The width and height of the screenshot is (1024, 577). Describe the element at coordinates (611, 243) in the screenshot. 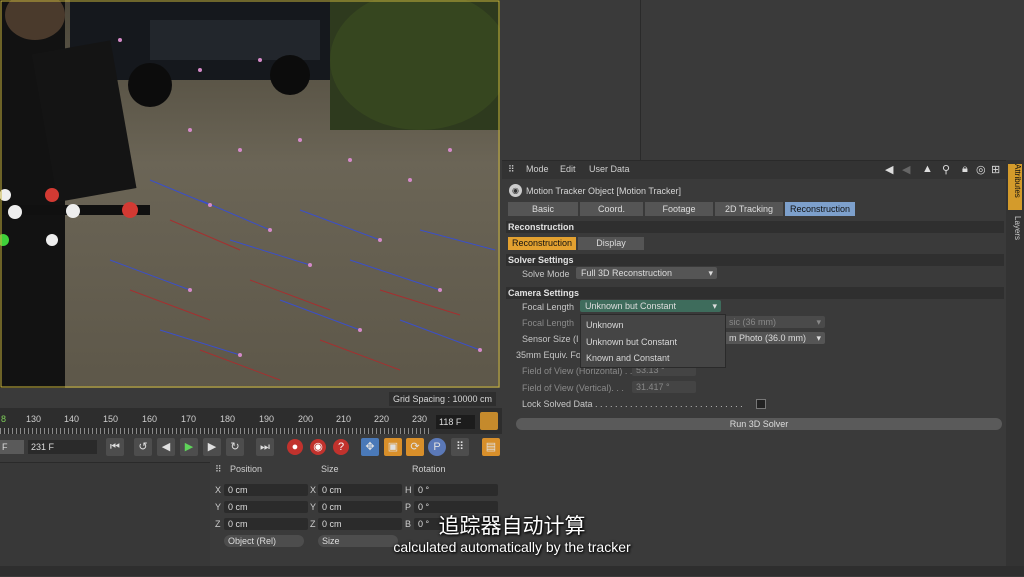

I see `subtab-display: Display` at that location.